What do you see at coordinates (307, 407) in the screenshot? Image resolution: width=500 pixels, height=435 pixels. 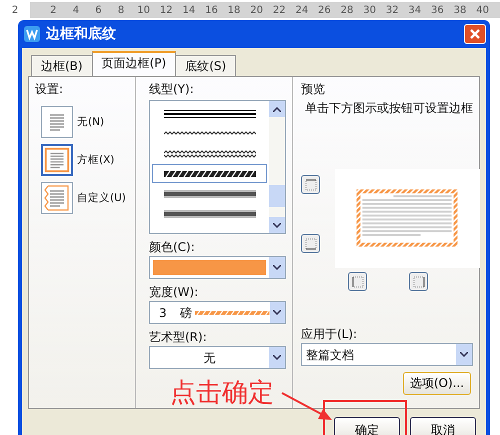 I see `annotation-arrow` at bounding box center [307, 407].